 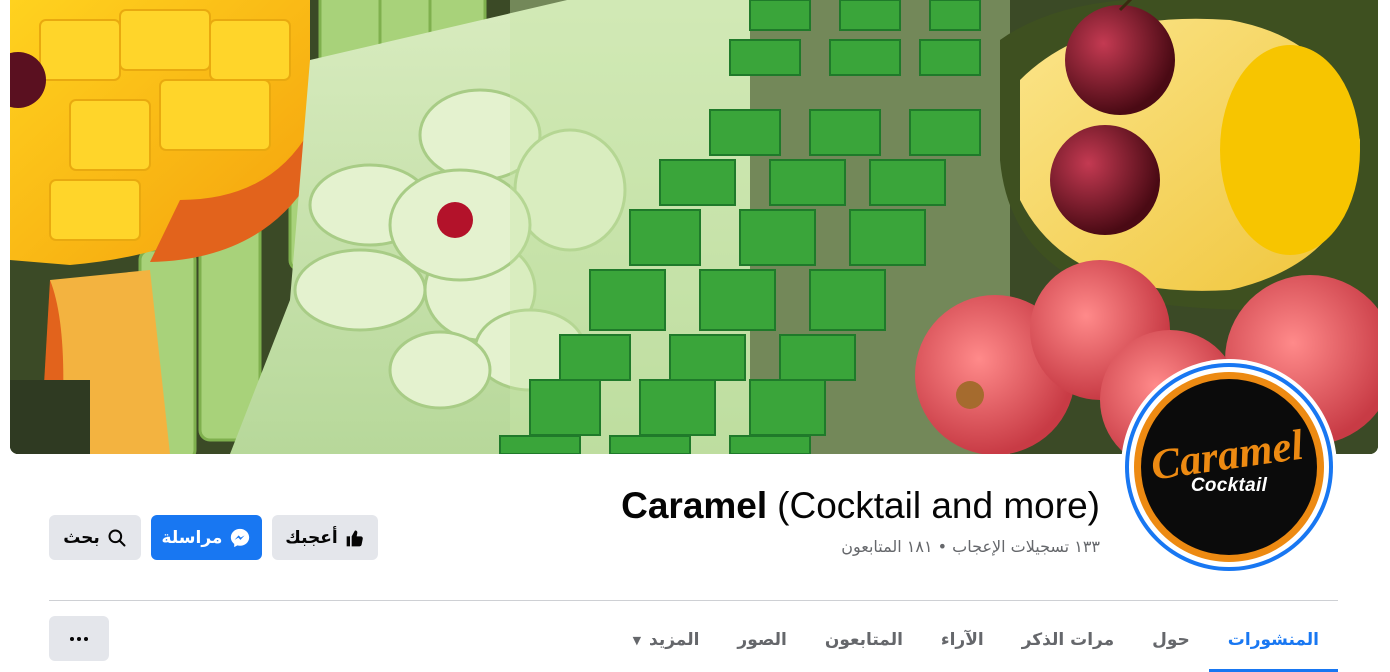 I want to click on tab-about: حول, so click(x=1171, y=640).